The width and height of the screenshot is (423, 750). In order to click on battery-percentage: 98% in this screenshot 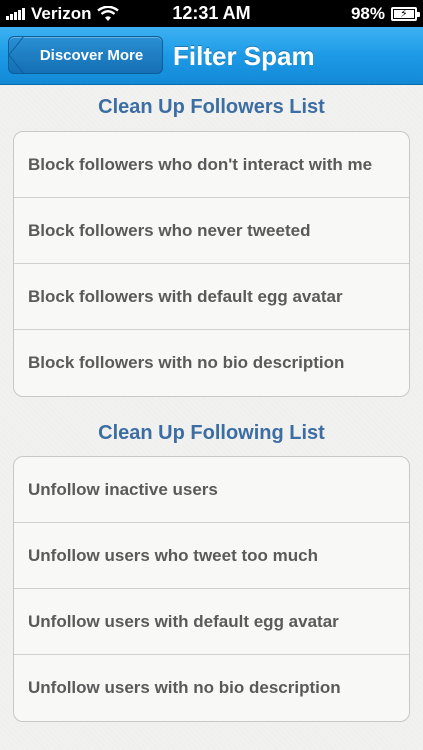, I will do `click(367, 13)`.